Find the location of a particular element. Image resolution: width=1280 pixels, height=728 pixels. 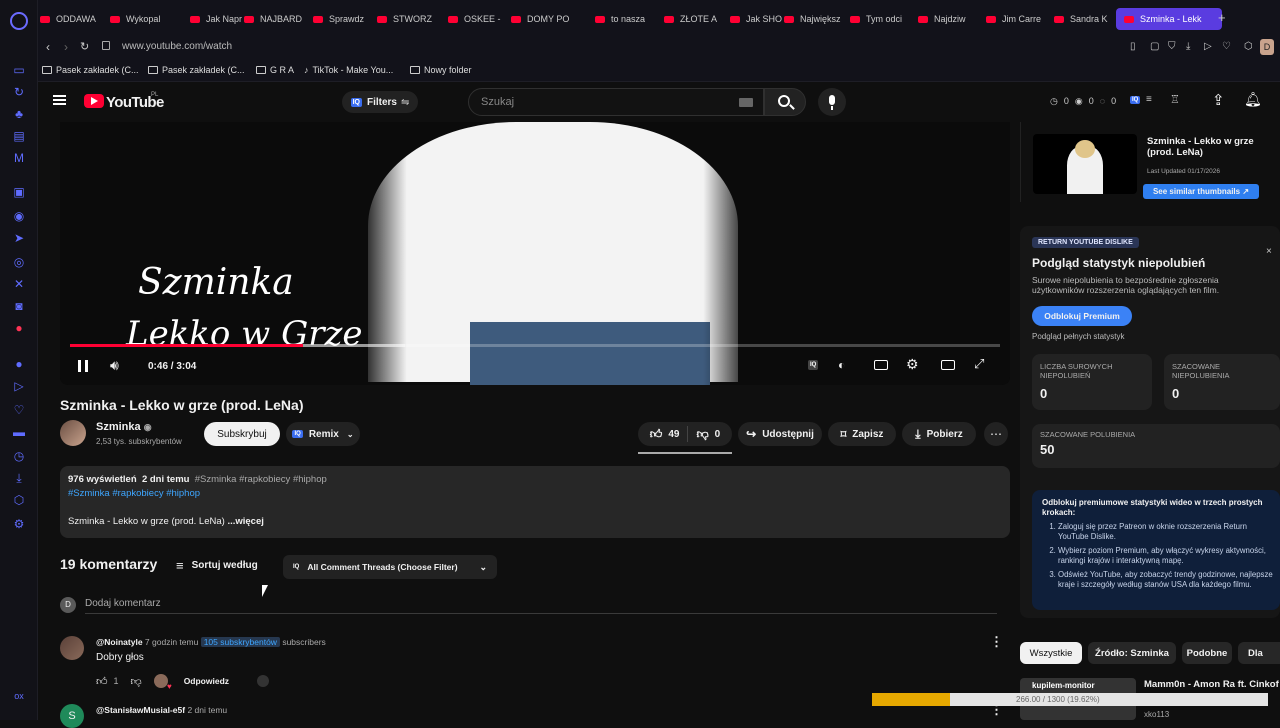

rec-channel: xko113 is located at coordinates (1156, 714).